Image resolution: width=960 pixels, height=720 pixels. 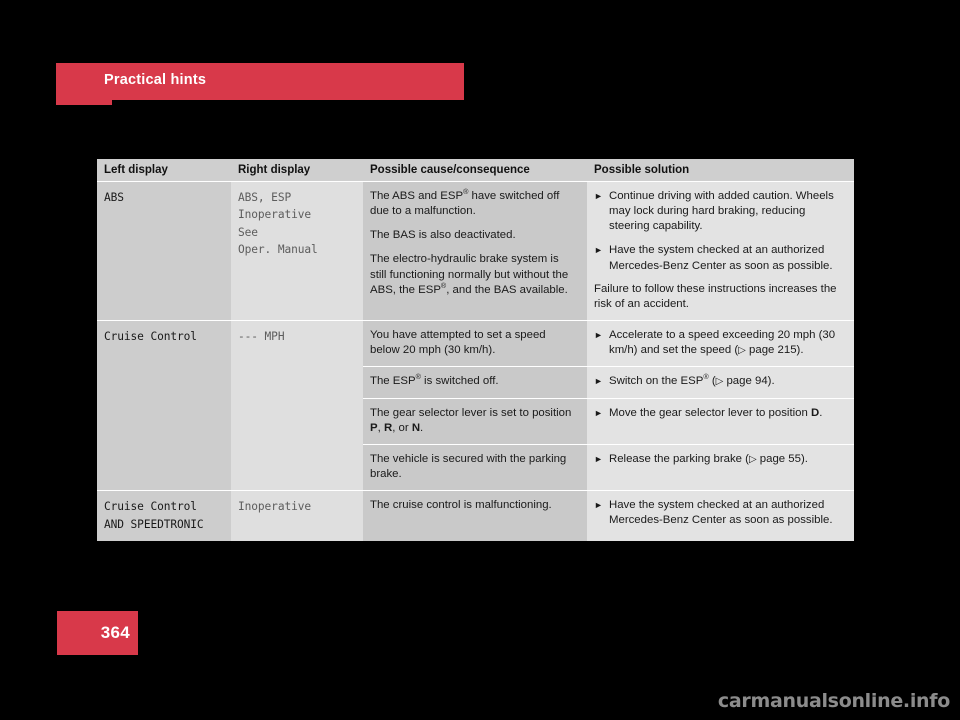 What do you see at coordinates (278, 224) in the screenshot?
I see `right-display-text: ABS, ESP Inoperative See Oper. Manual` at bounding box center [278, 224].